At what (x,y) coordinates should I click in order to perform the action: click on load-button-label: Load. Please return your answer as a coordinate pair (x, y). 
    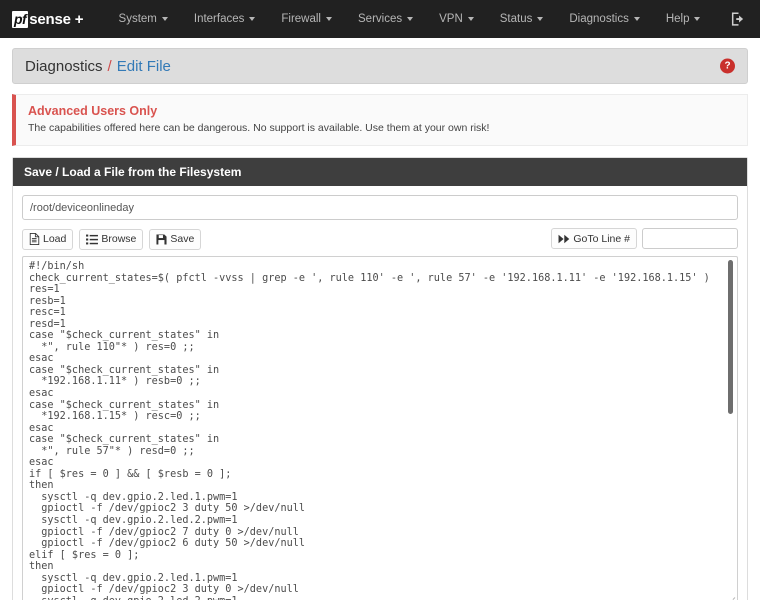
    Looking at the image, I should click on (55, 239).